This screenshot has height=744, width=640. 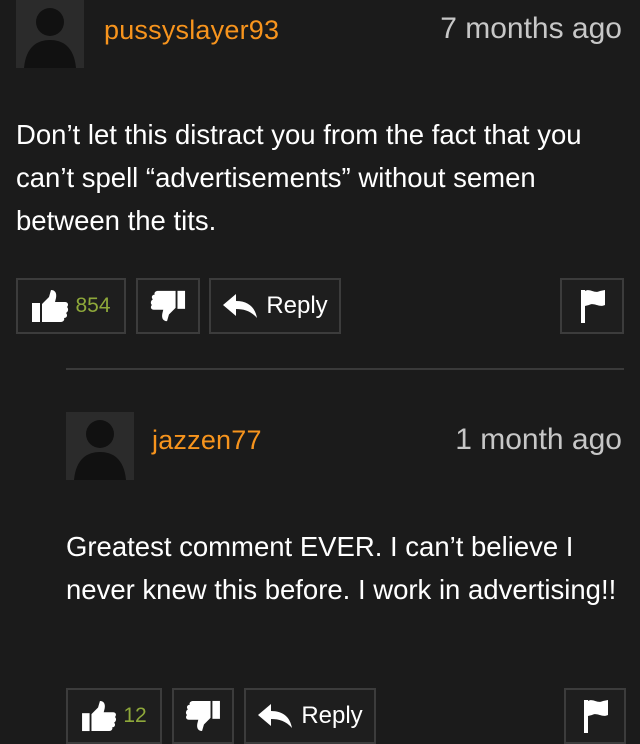 I want to click on like-button: 12, so click(x=114, y=716).